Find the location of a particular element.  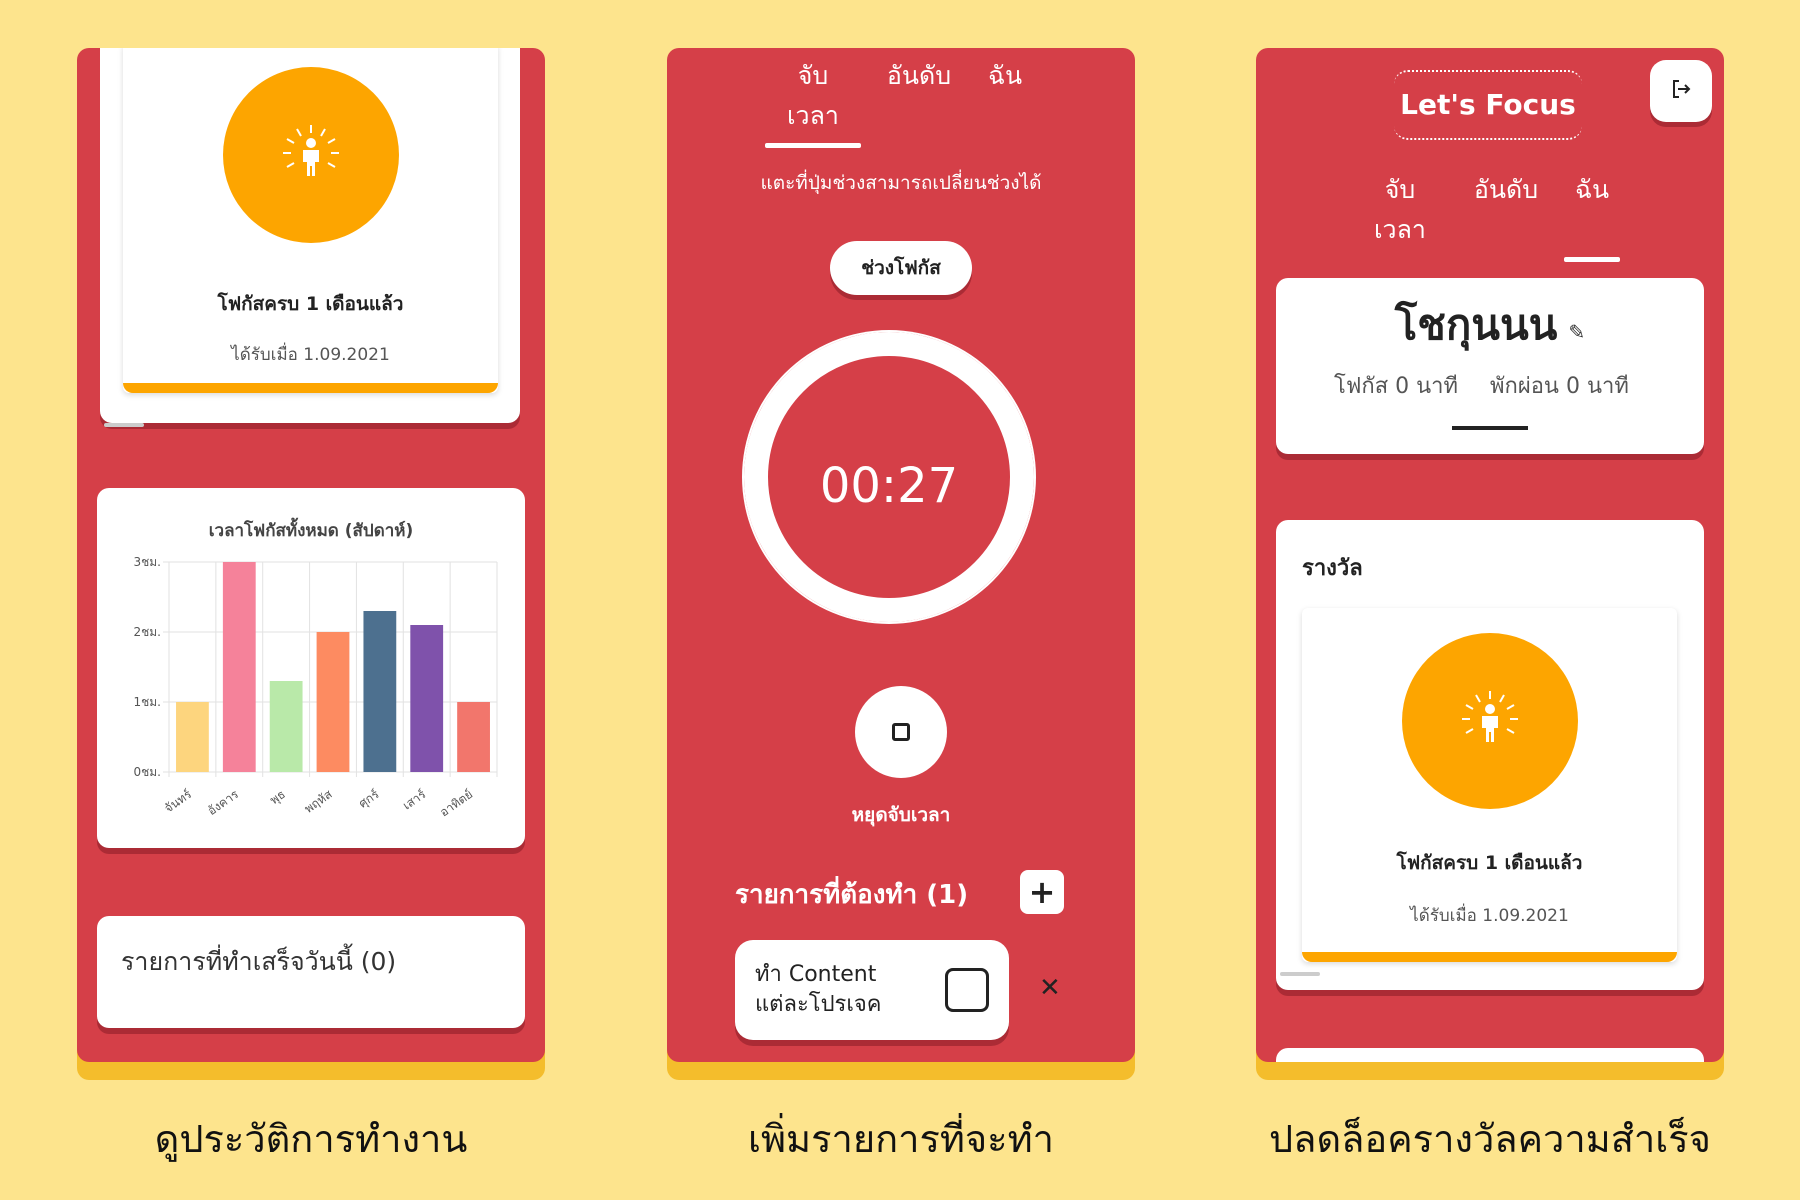

stats-underline is located at coordinates (1490, 428).